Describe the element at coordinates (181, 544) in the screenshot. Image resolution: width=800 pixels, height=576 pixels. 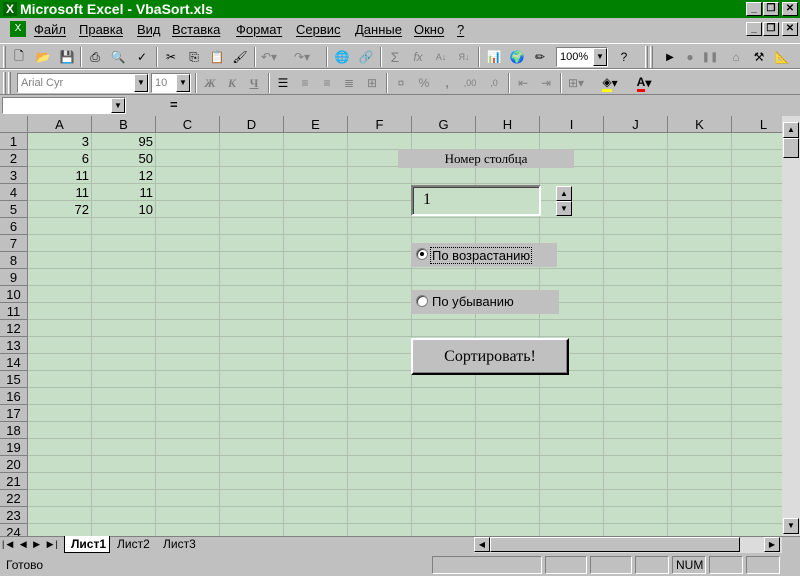
I see `tab-sheet3: Лист3` at that location.